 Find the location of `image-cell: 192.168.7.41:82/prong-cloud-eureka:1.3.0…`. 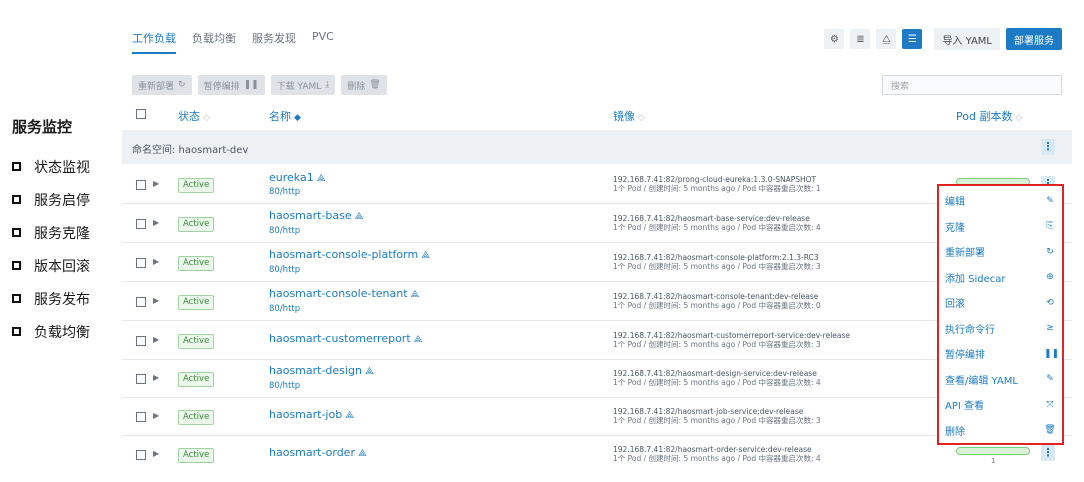

image-cell: 192.168.7.41:82/prong-cloud-eureka:1.3.0… is located at coordinates (717, 184).